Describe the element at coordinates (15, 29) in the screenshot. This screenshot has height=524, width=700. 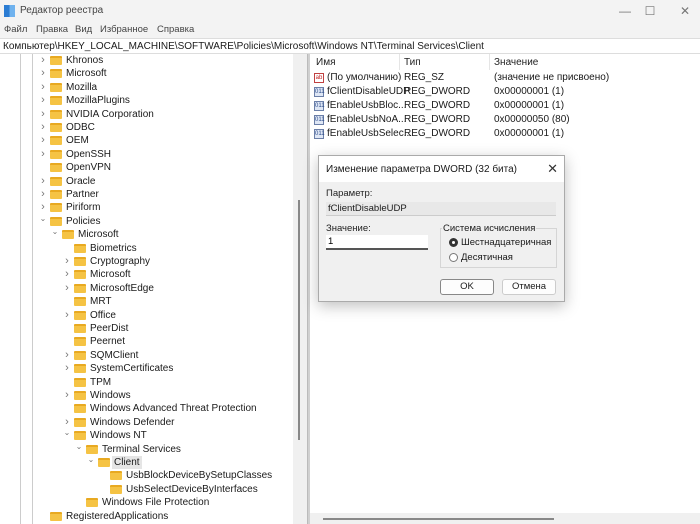
I see `menu-file: Файл` at that location.